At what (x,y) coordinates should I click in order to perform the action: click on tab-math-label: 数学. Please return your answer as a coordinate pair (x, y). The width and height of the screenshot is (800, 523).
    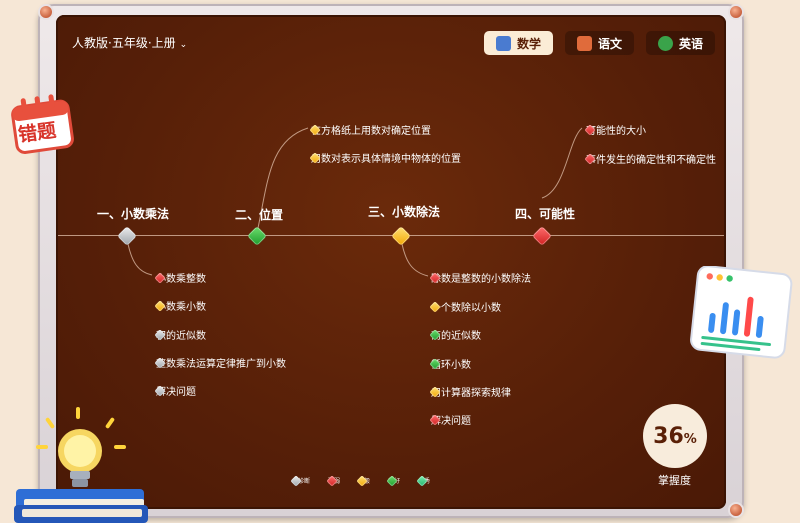
    Looking at the image, I should click on (529, 43).